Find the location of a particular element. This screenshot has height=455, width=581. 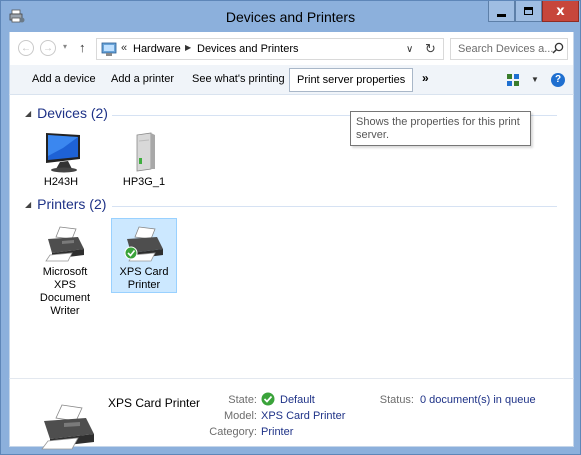

selected-printer-icon is located at coordinates (67, 427).